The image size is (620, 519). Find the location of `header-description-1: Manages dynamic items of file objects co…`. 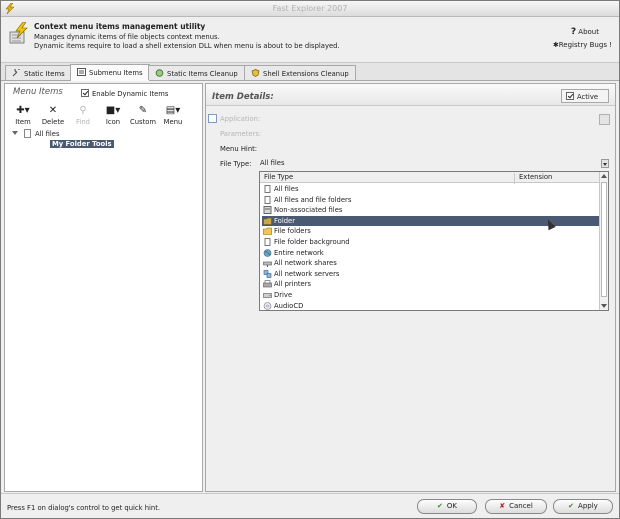

header-description-1: Manages dynamic items of file objects co… is located at coordinates (127, 37).